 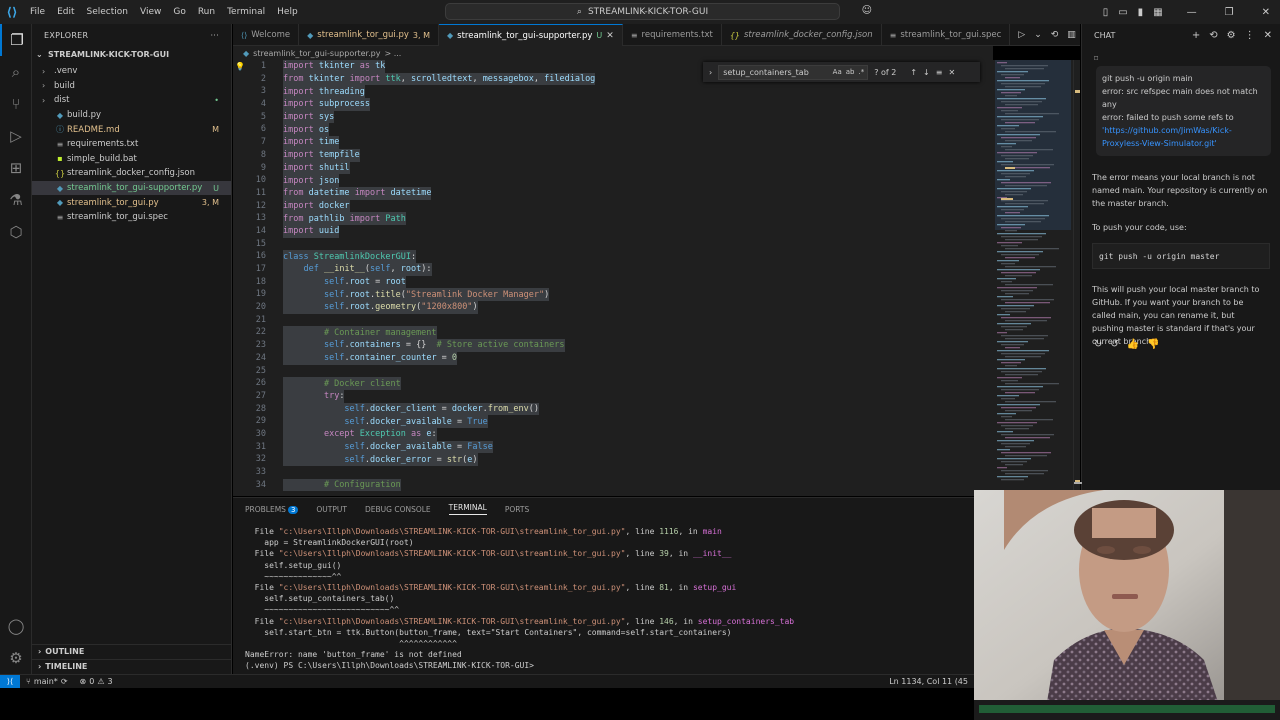 What do you see at coordinates (837, 72) in the screenshot?
I see `match-case-toggle: Aa` at bounding box center [837, 72].